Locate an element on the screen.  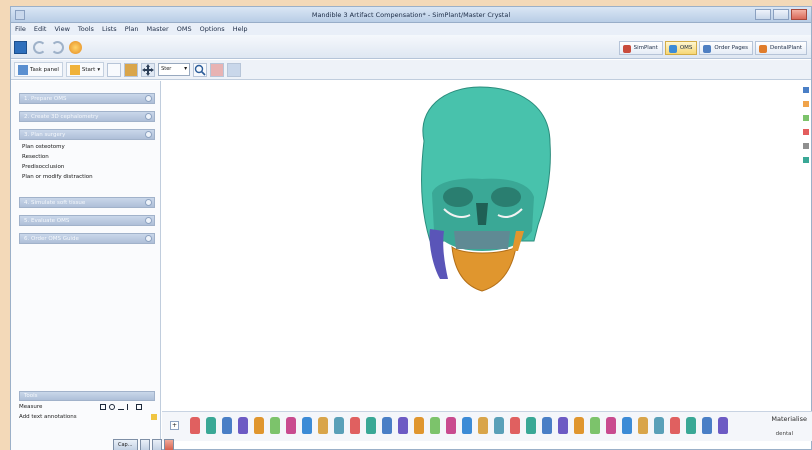
undo-icon is located at coordinates (39, 47).